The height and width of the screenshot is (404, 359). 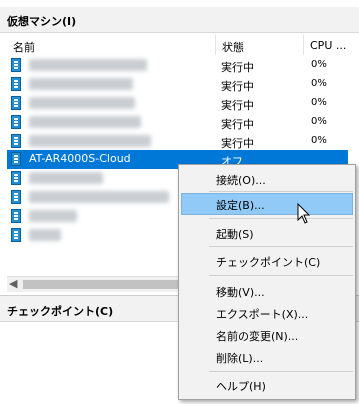 I want to click on vm-name: AT-AR4000S-Cloud, so click(x=80, y=158).